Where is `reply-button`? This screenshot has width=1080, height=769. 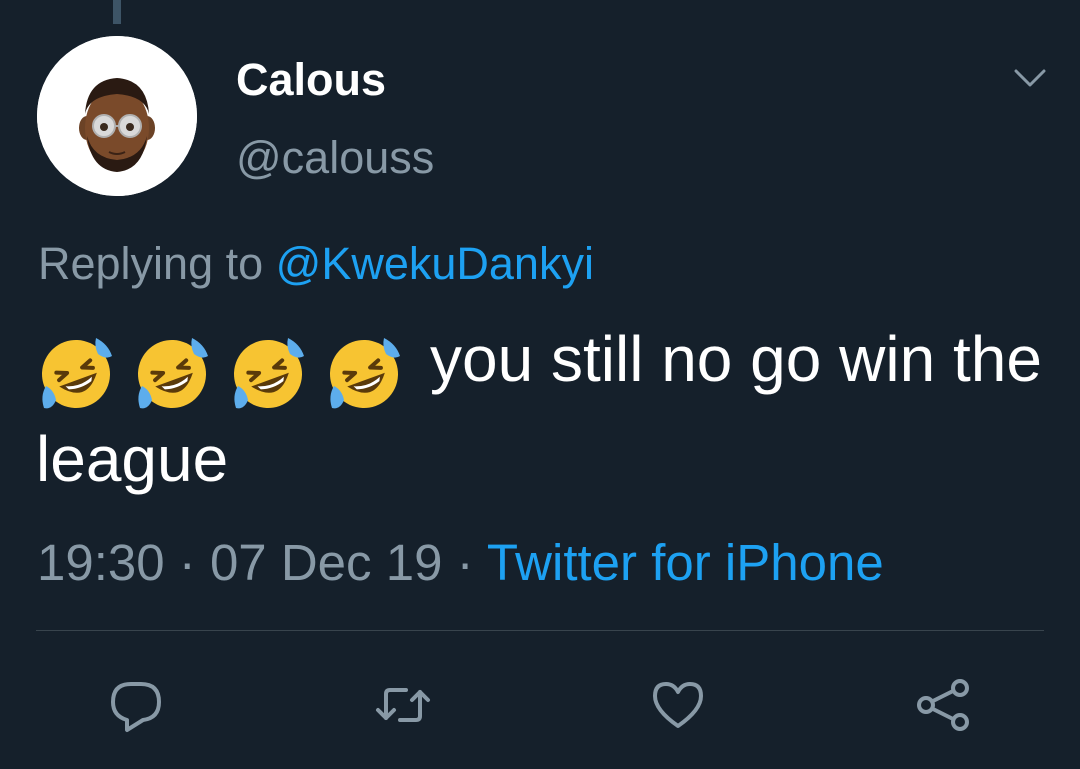 reply-button is located at coordinates (136, 705).